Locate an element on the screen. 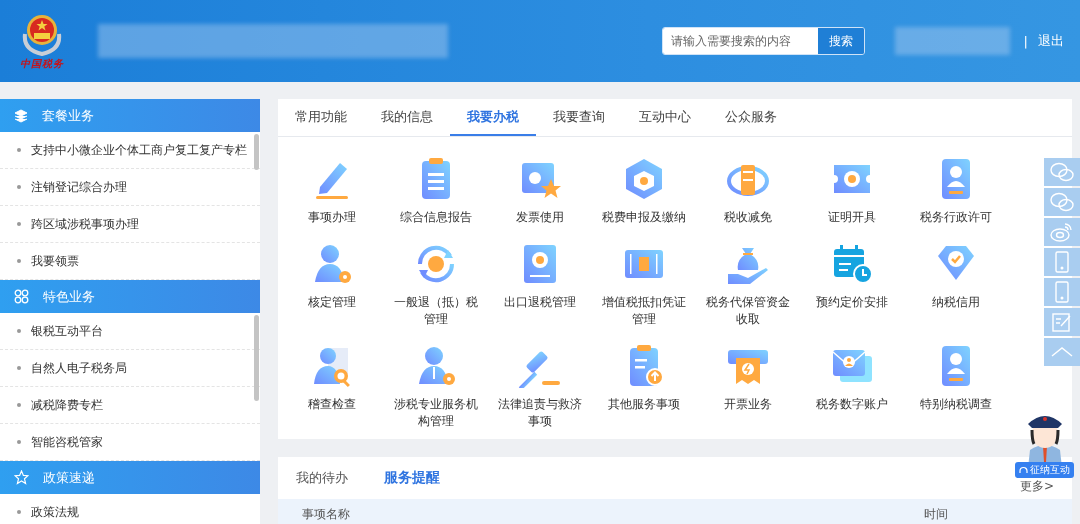 Image resolution: width=1080 pixels, height=524 pixels. chevron-up-button is located at coordinates (1062, 352).